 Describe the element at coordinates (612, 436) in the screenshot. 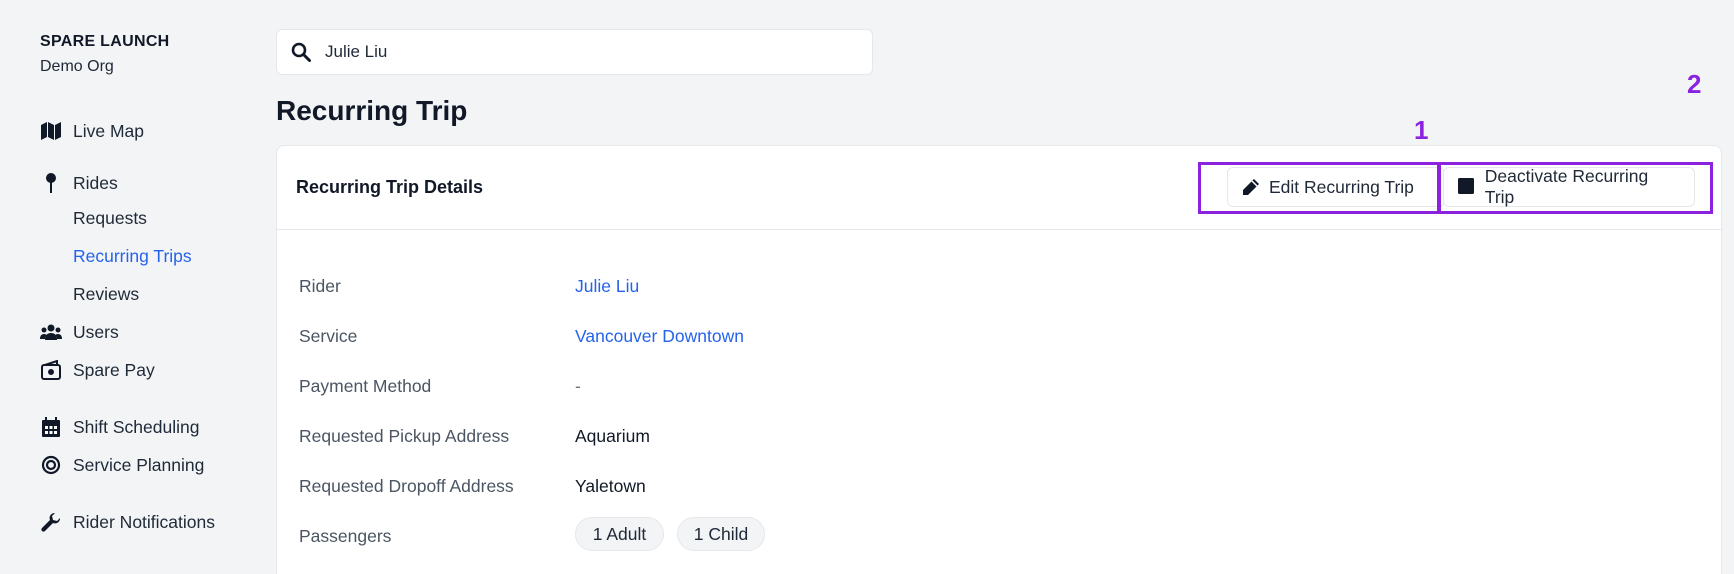

I see `pickup-address-value: Aquarium` at that location.